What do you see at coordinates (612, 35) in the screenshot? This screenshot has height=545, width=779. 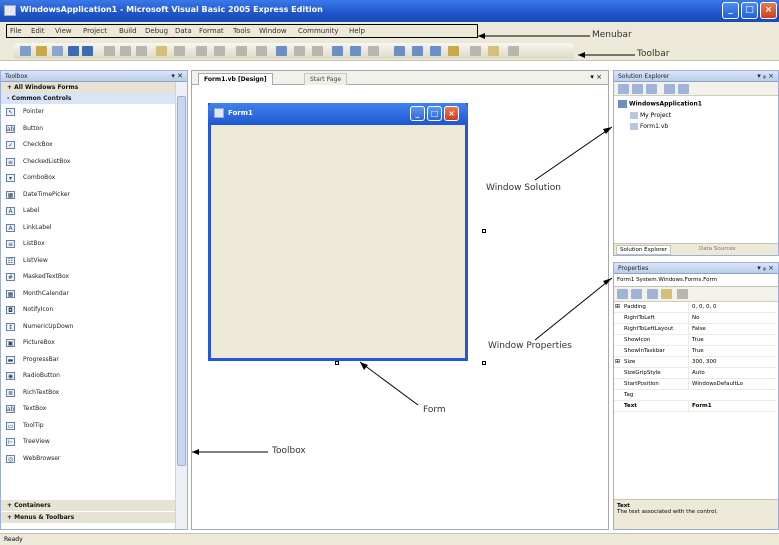 I see `annotation-menubar: Menubar` at bounding box center [612, 35].